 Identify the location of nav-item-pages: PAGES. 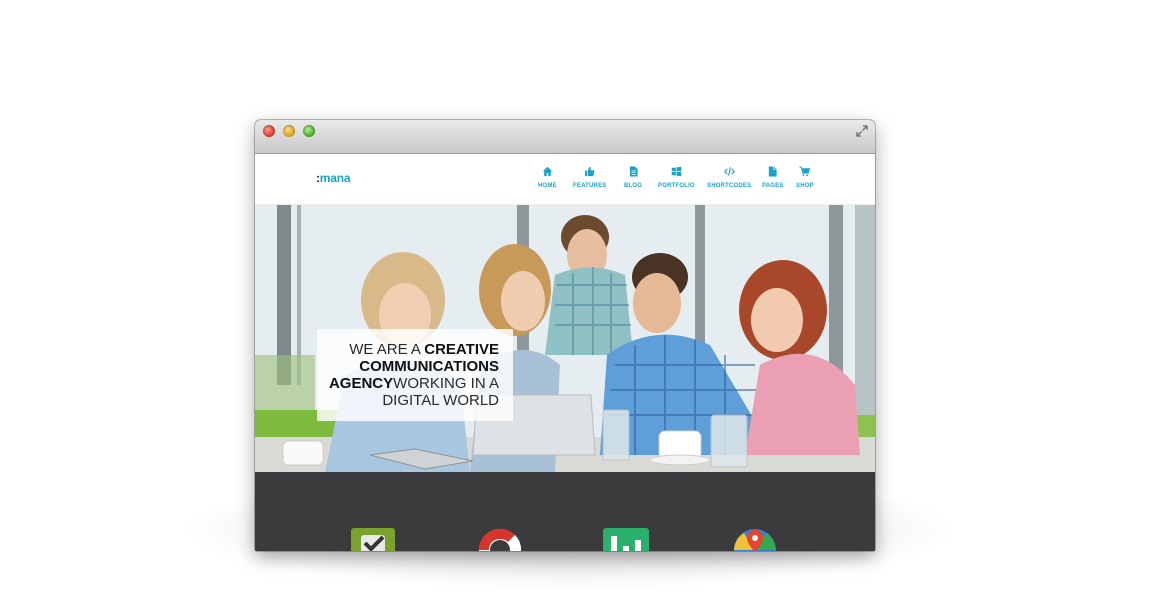
(773, 177).